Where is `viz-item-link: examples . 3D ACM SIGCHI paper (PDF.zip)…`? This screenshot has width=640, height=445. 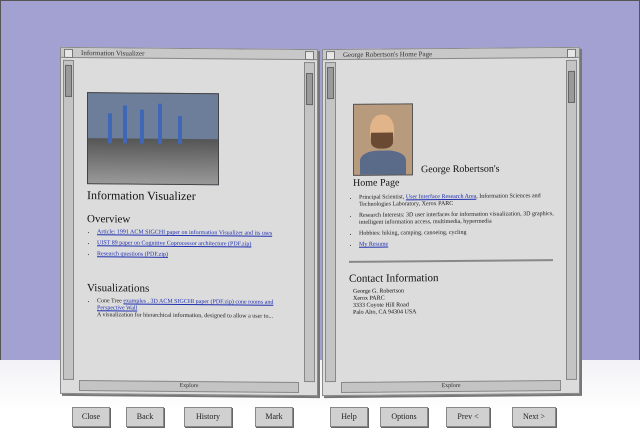
viz-item-link: examples . 3D ACM SIGCHI paper (PDF.zip)… is located at coordinates (185, 304).